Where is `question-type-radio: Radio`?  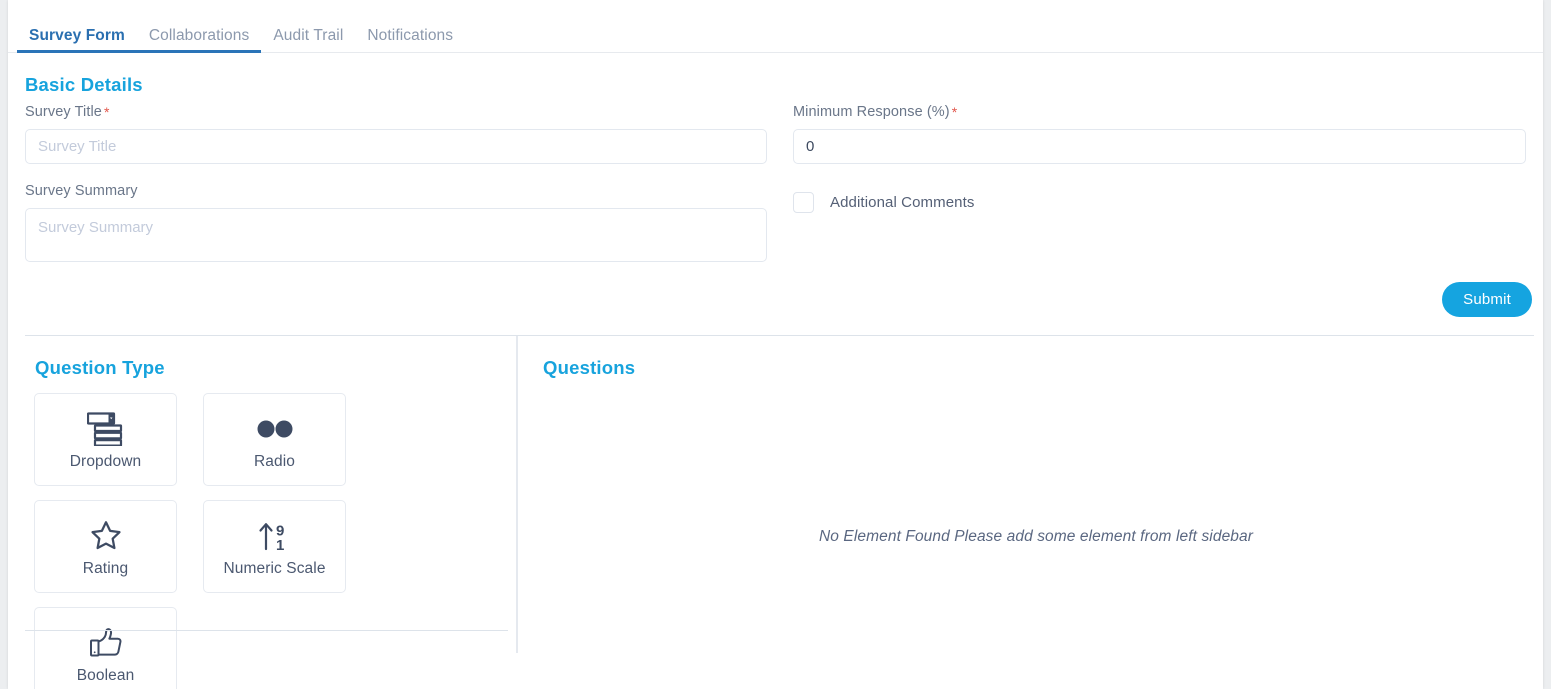
question-type-radio: Radio is located at coordinates (274, 439).